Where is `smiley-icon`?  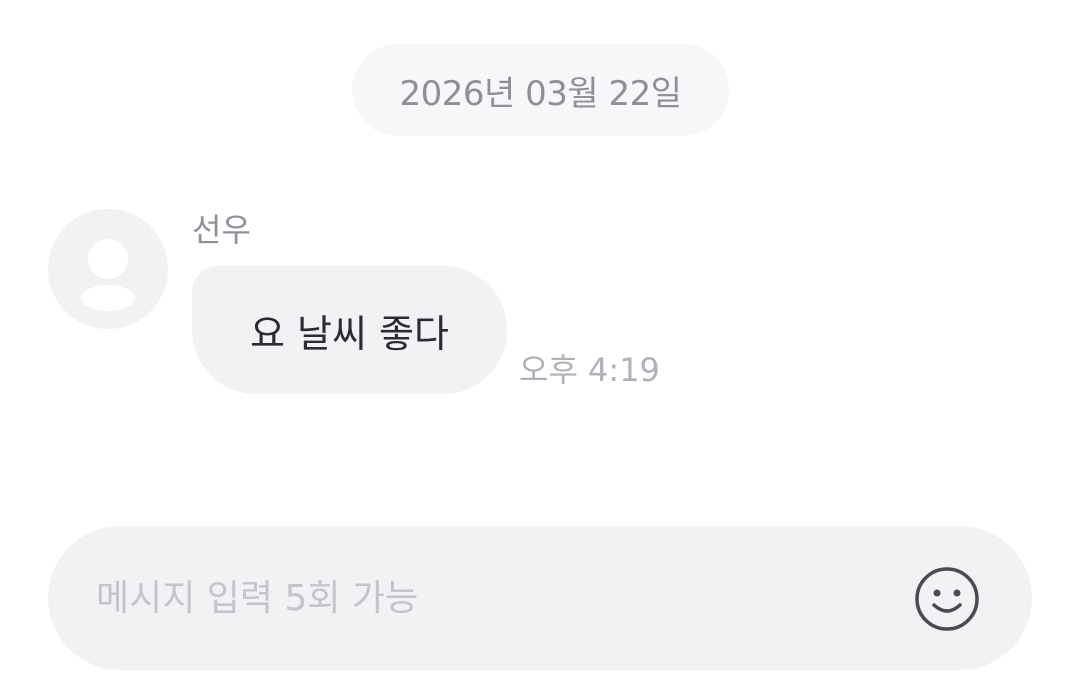
smiley-icon is located at coordinates (947, 599).